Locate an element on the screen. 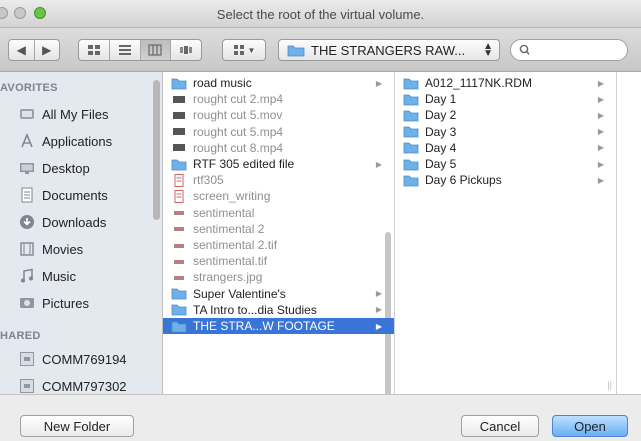  sidebar-item-music: Music is located at coordinates (47, 276).